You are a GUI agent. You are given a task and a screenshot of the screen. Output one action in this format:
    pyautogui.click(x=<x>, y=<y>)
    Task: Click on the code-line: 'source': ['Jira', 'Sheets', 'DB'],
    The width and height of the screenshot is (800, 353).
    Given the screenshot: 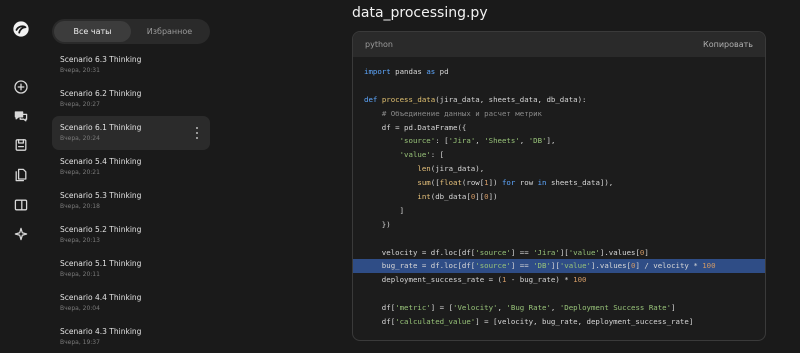 What is the action you would take?
    pyautogui.click(x=564, y=141)
    